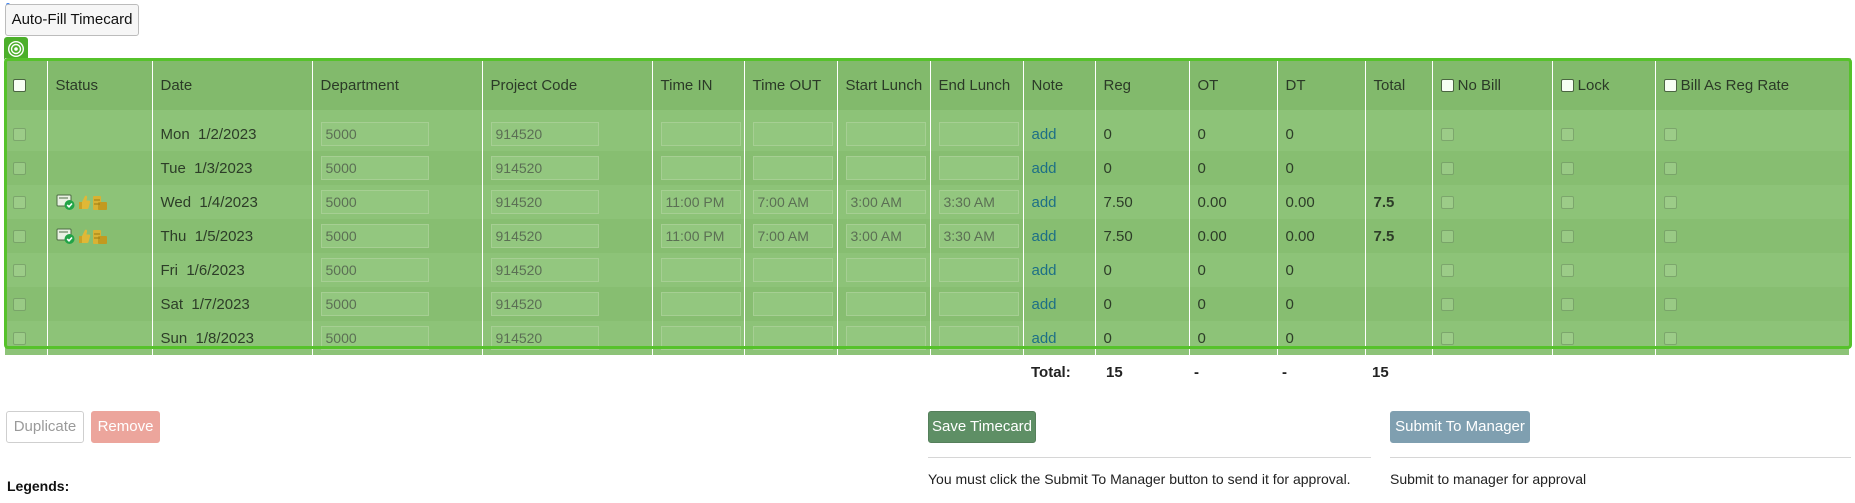 This screenshot has width=1855, height=503. I want to click on column-header-reg: Reg, so click(1142, 85).